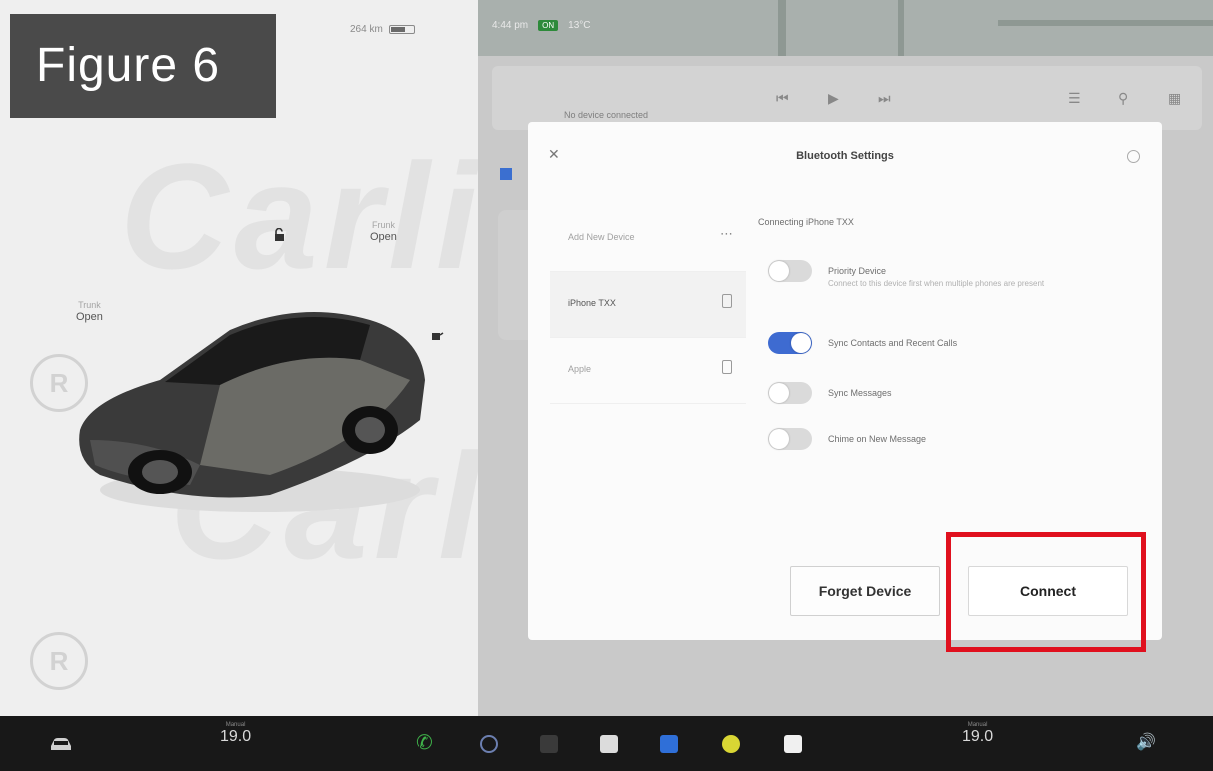 The image size is (1213, 771). I want to click on connecting-status: Connecting iPhone TXX, so click(806, 222).